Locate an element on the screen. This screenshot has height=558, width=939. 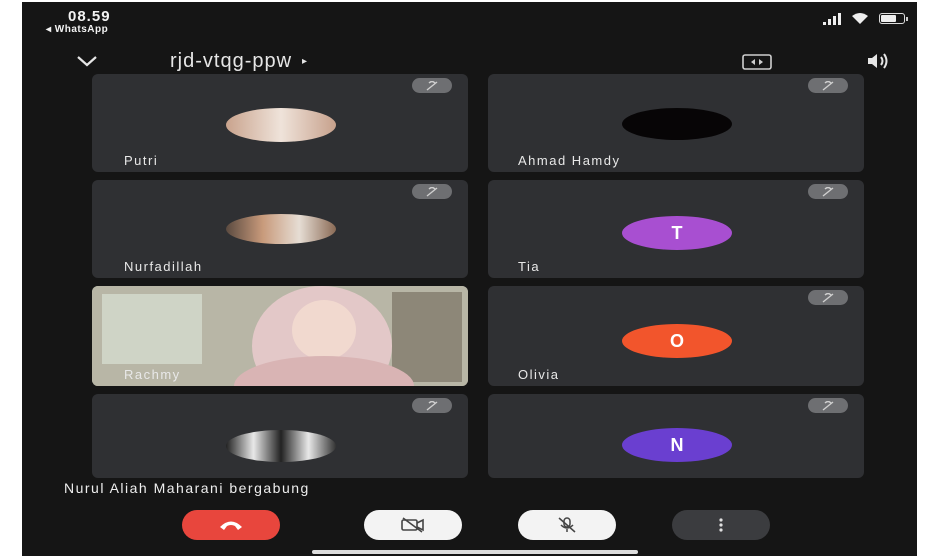
camera-toggle-button is located at coordinates (413, 525).